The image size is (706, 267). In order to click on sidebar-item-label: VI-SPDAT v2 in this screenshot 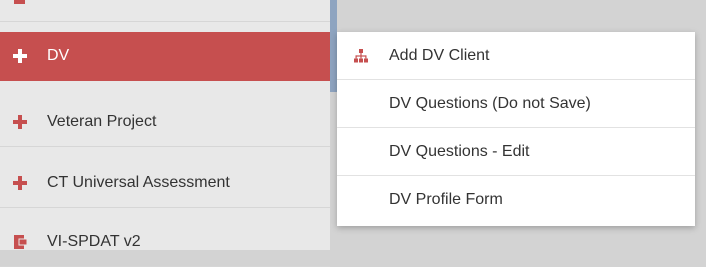, I will do `click(94, 241)`.